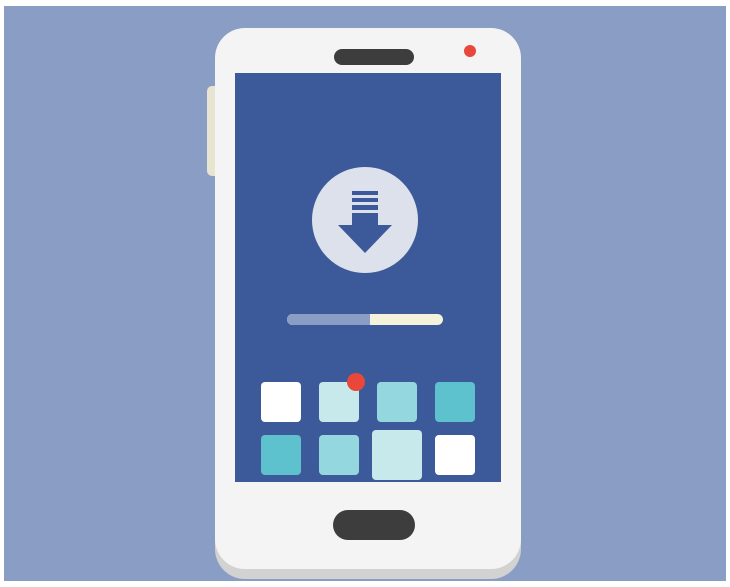  Describe the element at coordinates (328, 319) in the screenshot. I see `download-progress-fill` at that location.